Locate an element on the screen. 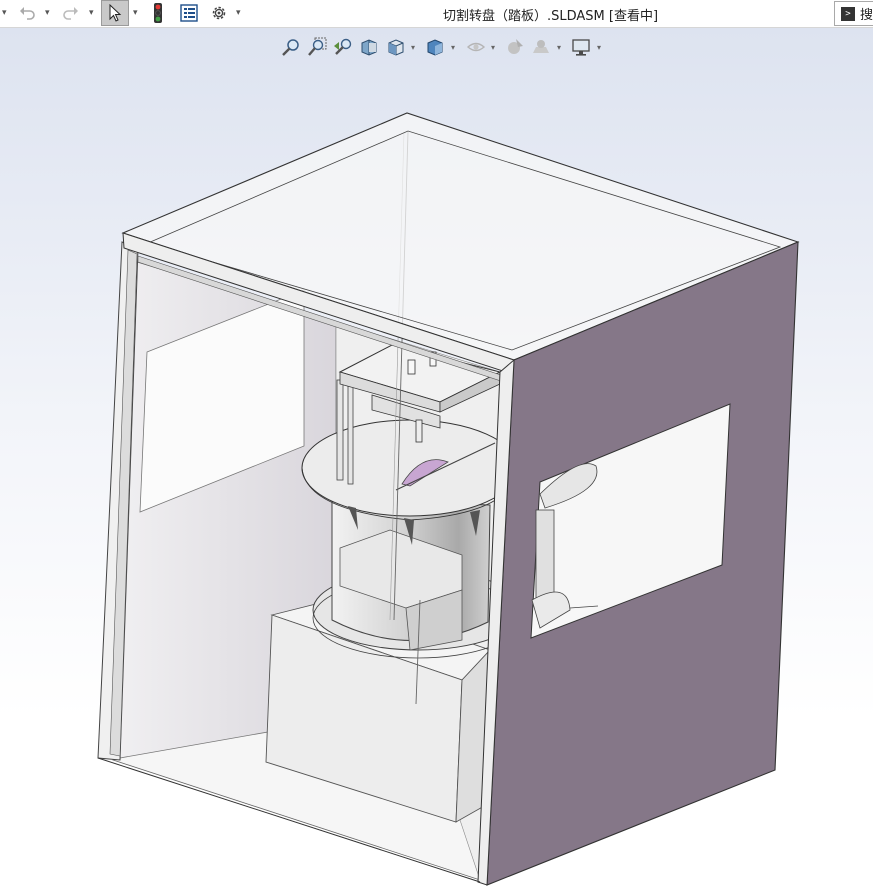 This screenshot has height=891, width=873. undo-icon is located at coordinates (27, 13).